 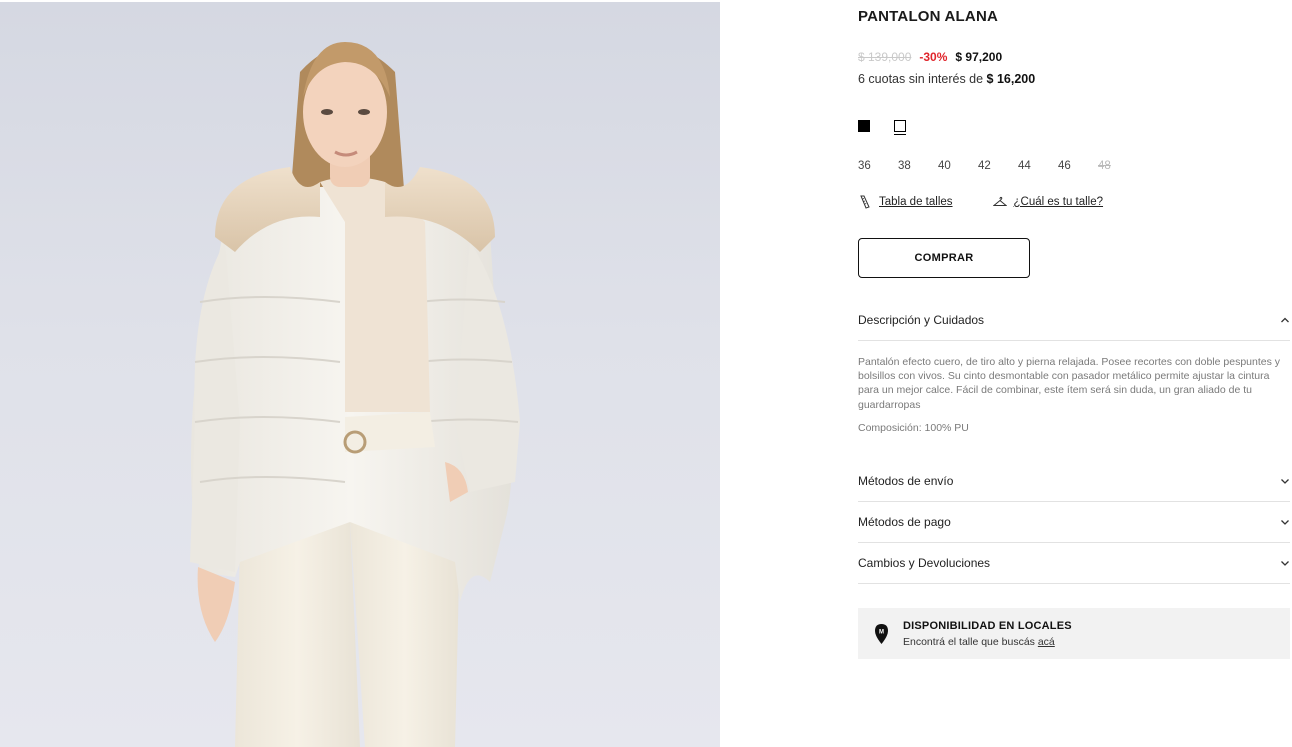 I want to click on size-table-label: Tabla de talles, so click(x=916, y=202).